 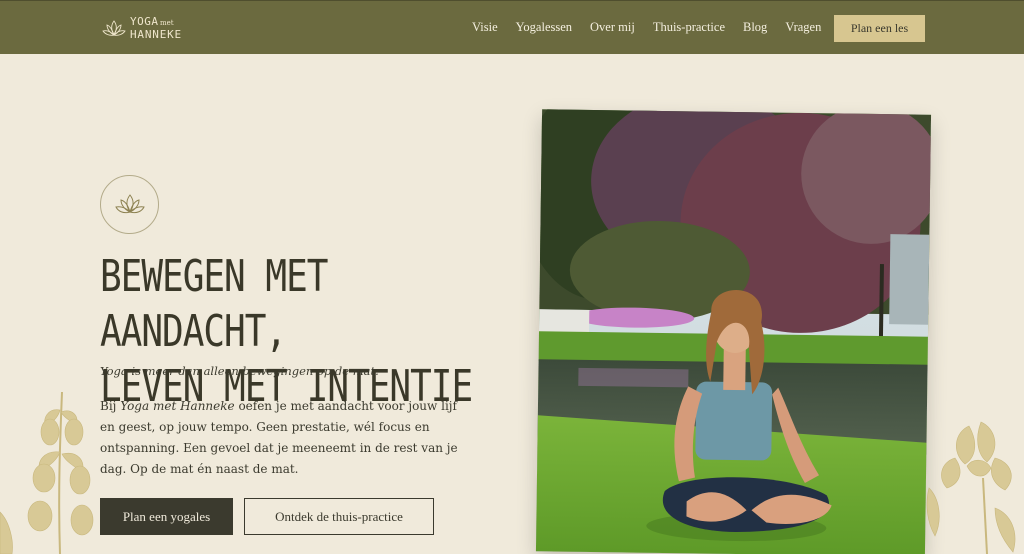 I want to click on nav-item-yogalessen: Yogalessen, so click(x=544, y=27).